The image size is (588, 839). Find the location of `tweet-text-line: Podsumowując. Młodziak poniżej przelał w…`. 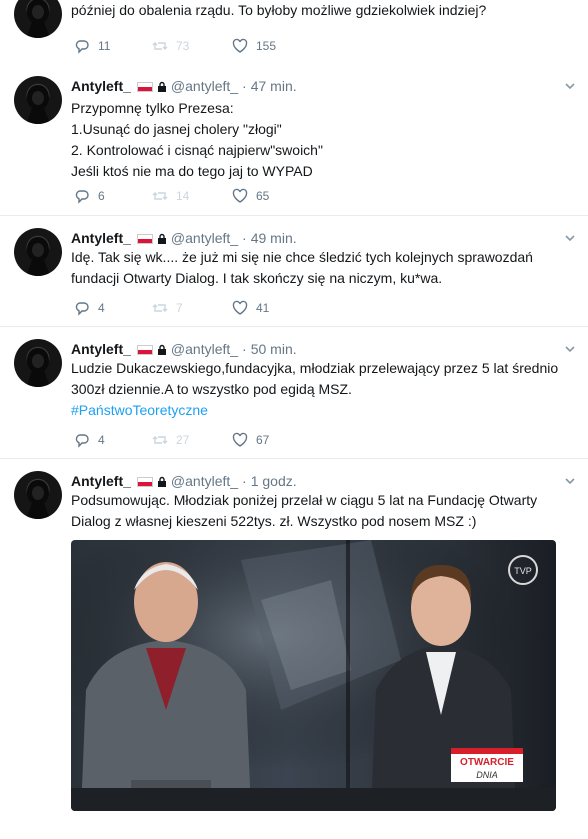

tweet-text-line: Podsumowując. Młodziak poniżej przelał w… is located at coordinates (304, 500).